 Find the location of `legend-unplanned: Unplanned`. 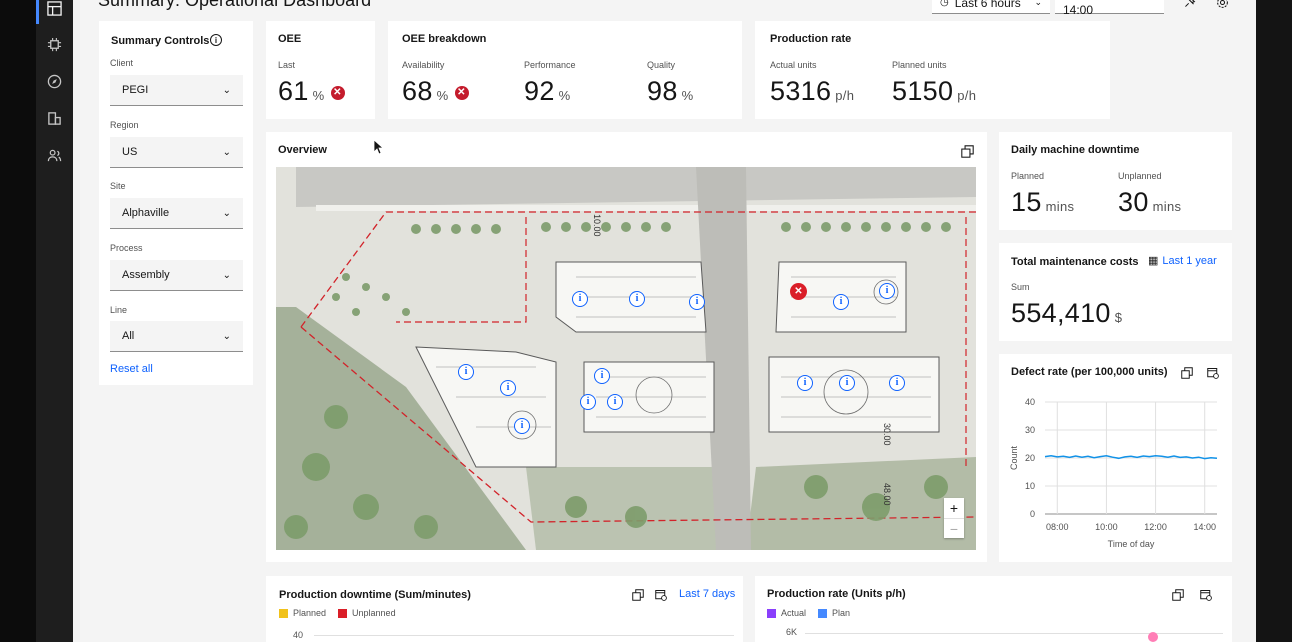

legend-unplanned: Unplanned is located at coordinates (367, 613).